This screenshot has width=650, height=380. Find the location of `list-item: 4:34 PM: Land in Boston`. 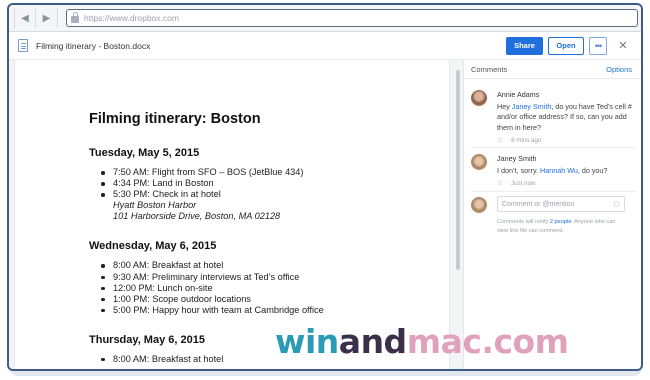

list-item: 4:34 PM: Land in Boston is located at coordinates (270, 183).